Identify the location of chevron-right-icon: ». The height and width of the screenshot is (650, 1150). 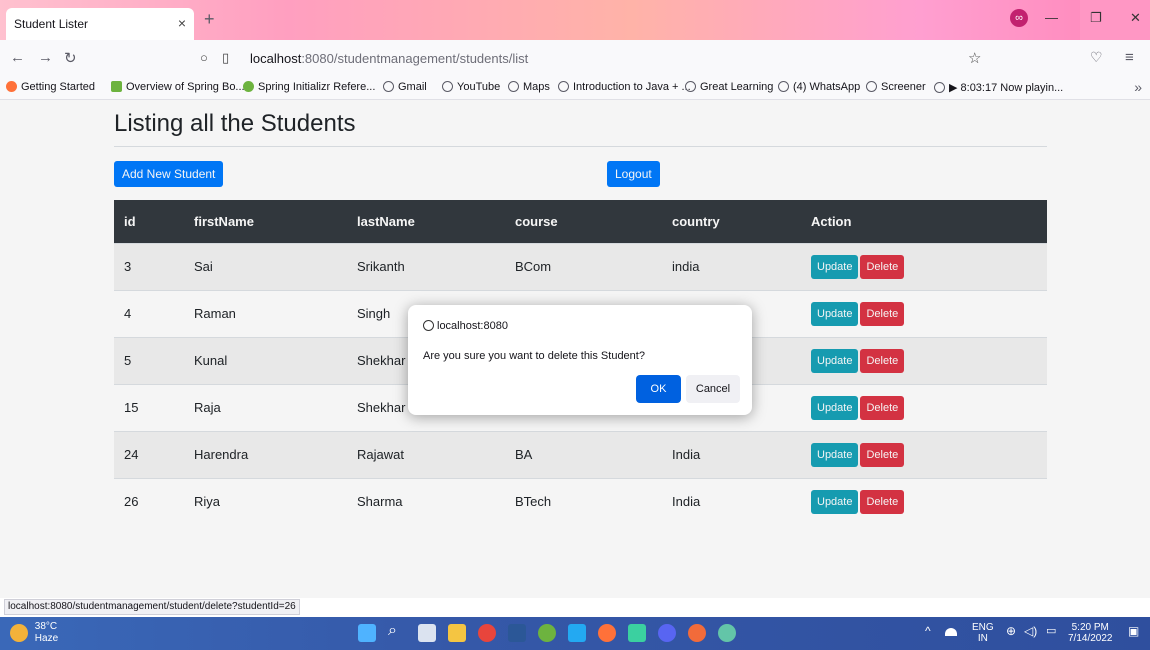
(1138, 87).